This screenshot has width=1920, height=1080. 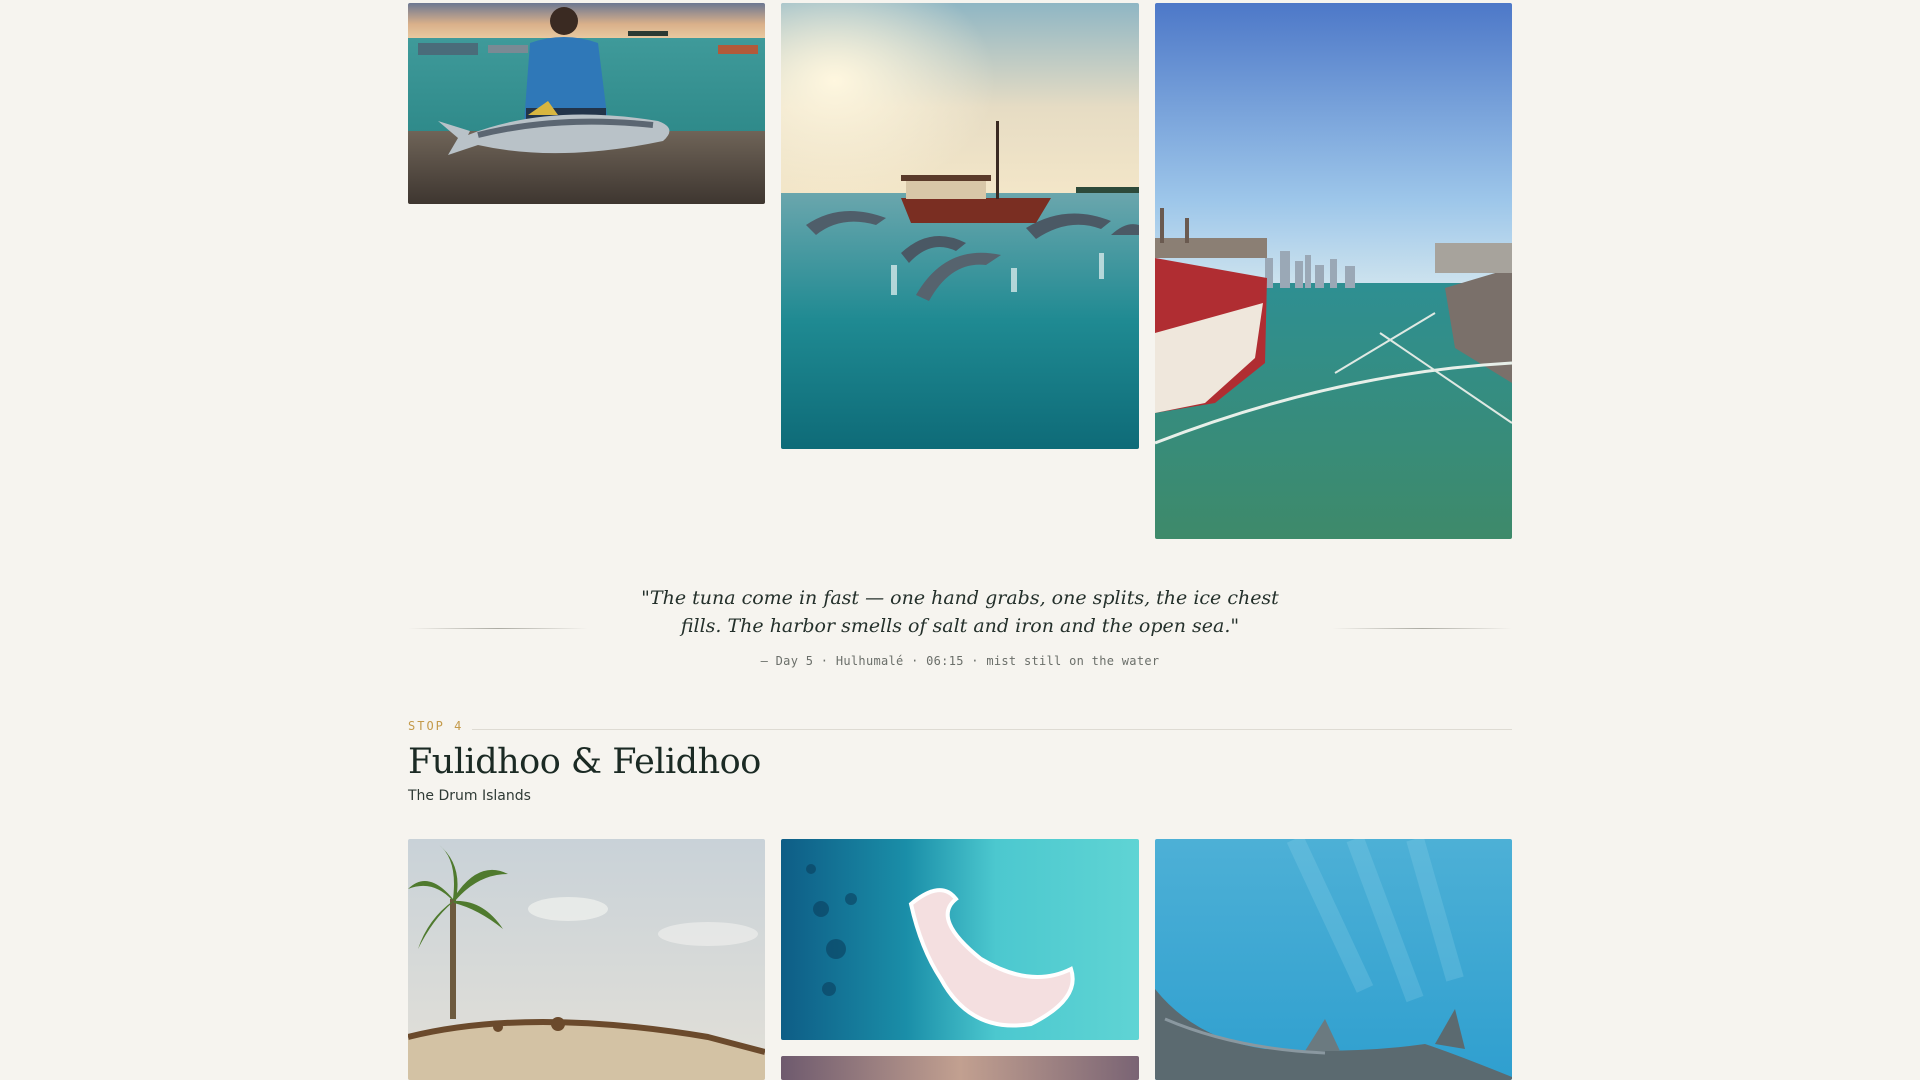 I want to click on stop-label: STOP 4, so click(x=436, y=726).